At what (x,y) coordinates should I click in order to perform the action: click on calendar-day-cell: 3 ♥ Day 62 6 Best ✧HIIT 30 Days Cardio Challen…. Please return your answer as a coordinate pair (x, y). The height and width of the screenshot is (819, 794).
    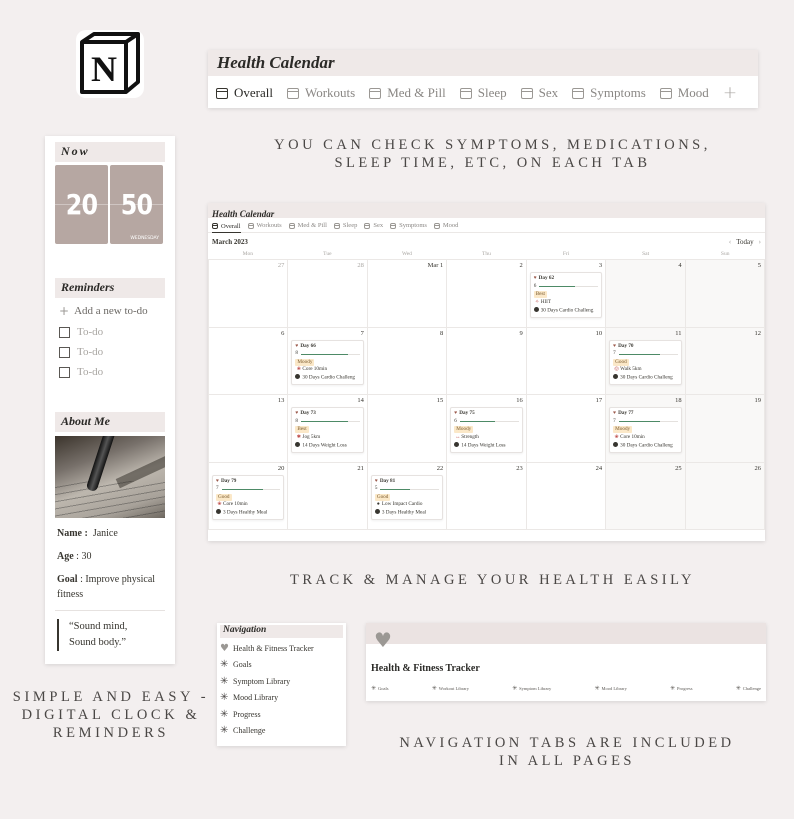
    Looking at the image, I should click on (566, 294).